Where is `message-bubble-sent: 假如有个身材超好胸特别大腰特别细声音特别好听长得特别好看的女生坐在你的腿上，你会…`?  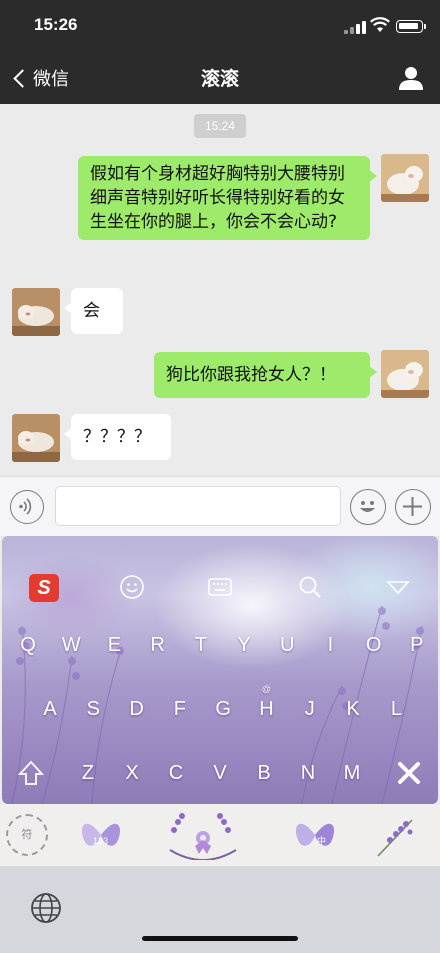 message-bubble-sent: 假如有个身材超好胸特别大腰特别细声音特别好听长得特别好看的女生坐在你的腿上，你会… is located at coordinates (227, 198).